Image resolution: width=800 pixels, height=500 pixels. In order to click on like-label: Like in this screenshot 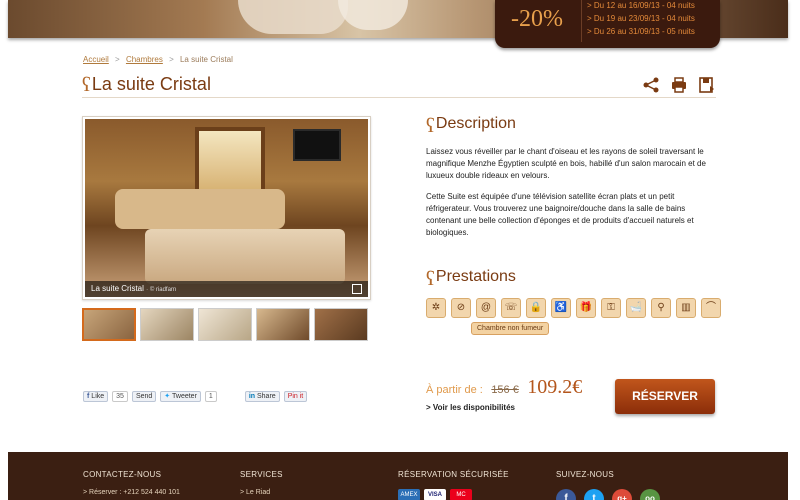, I will do `click(98, 396)`.